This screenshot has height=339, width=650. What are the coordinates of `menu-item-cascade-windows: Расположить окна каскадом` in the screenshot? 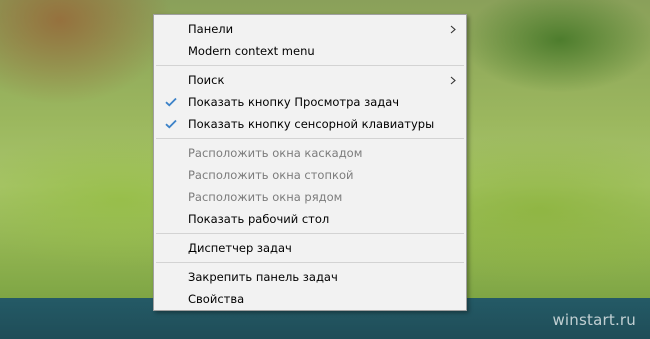 It's located at (310, 153).